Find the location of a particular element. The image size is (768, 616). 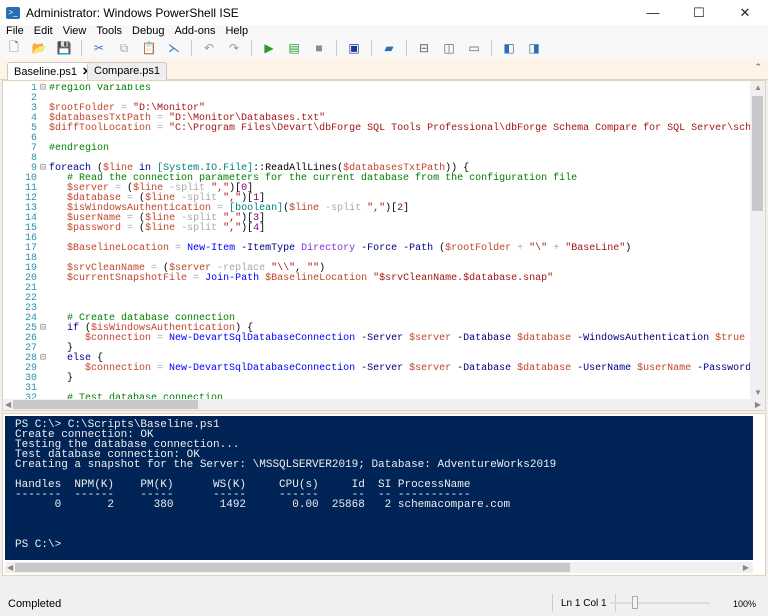

new-file-icon: 🗋 is located at coordinates (14, 48).